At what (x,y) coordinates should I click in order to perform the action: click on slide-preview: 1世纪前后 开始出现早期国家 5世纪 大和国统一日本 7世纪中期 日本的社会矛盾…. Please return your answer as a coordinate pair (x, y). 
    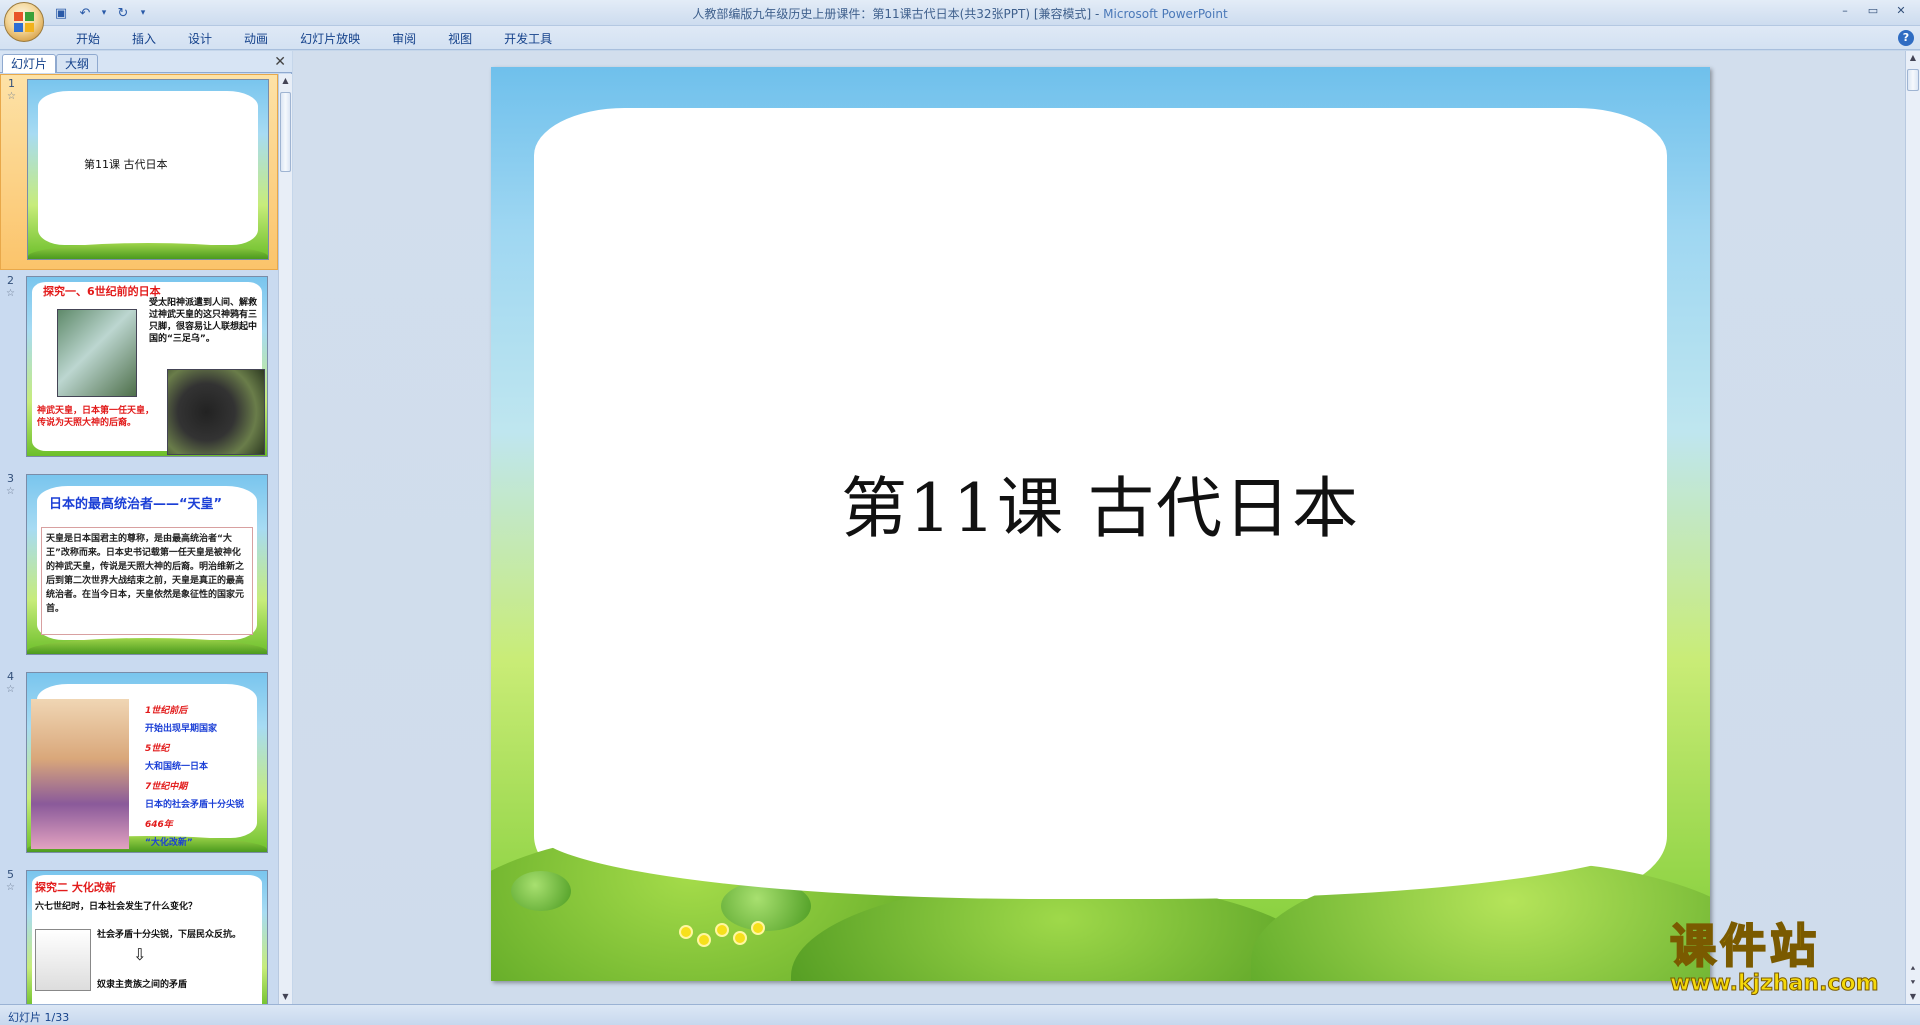
    Looking at the image, I should click on (147, 762).